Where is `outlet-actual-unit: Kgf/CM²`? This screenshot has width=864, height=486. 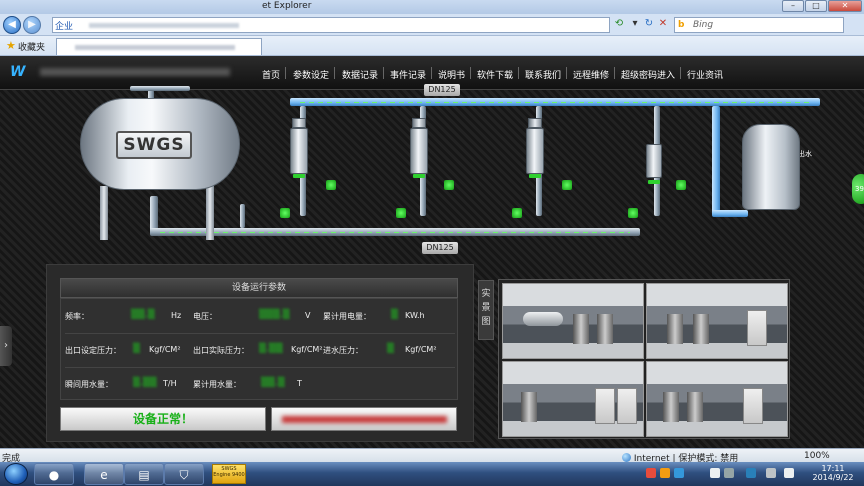 outlet-actual-unit: Kgf/CM² is located at coordinates (307, 349).